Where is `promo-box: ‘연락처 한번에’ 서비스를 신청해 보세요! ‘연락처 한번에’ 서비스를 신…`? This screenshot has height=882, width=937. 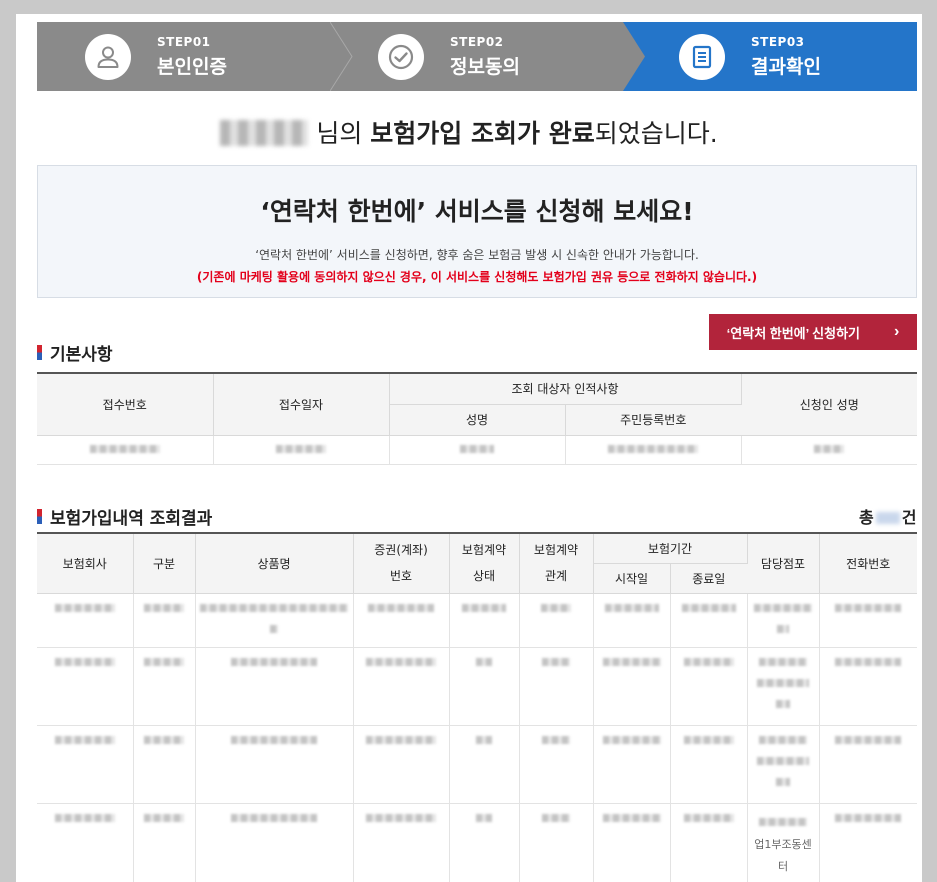 promo-box: ‘연락처 한번에’ 서비스를 신청해 보세요! ‘연락처 한번에’ 서비스를 신… is located at coordinates (477, 231).